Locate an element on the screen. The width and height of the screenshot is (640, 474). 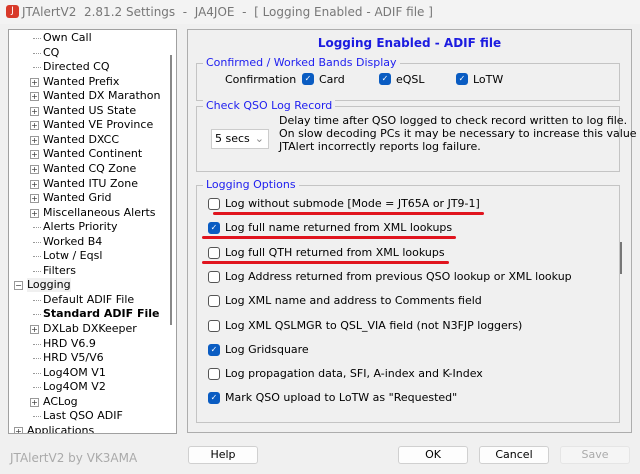
tree-item-label: Log4OM V1 is located at coordinates (74, 372).